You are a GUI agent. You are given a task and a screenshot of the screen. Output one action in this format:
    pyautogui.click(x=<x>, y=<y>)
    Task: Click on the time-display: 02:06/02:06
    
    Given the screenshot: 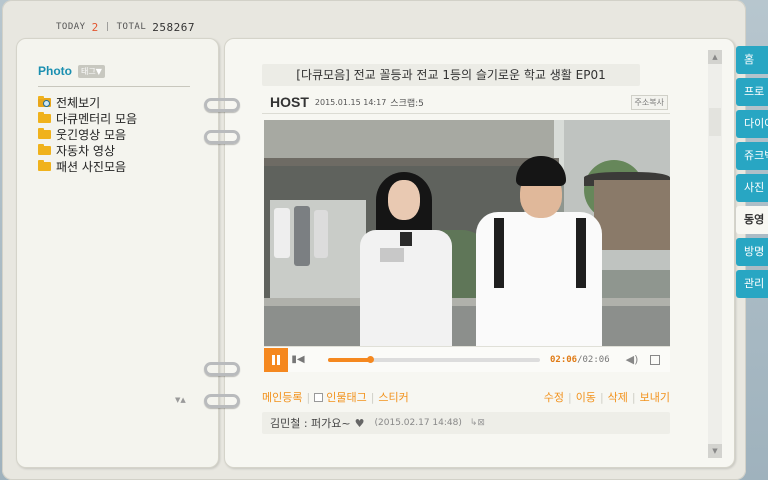 What is the action you would take?
    pyautogui.click(x=580, y=360)
    